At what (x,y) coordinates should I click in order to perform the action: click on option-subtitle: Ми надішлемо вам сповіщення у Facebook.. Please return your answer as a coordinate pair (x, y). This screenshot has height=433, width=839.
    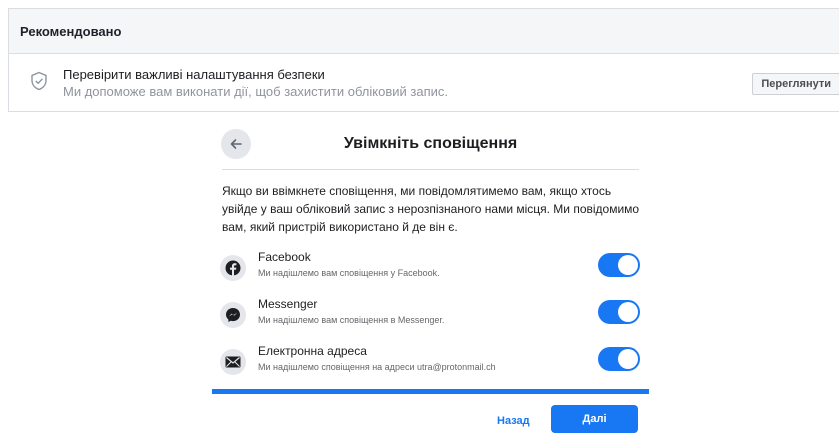
    Looking at the image, I should click on (349, 273).